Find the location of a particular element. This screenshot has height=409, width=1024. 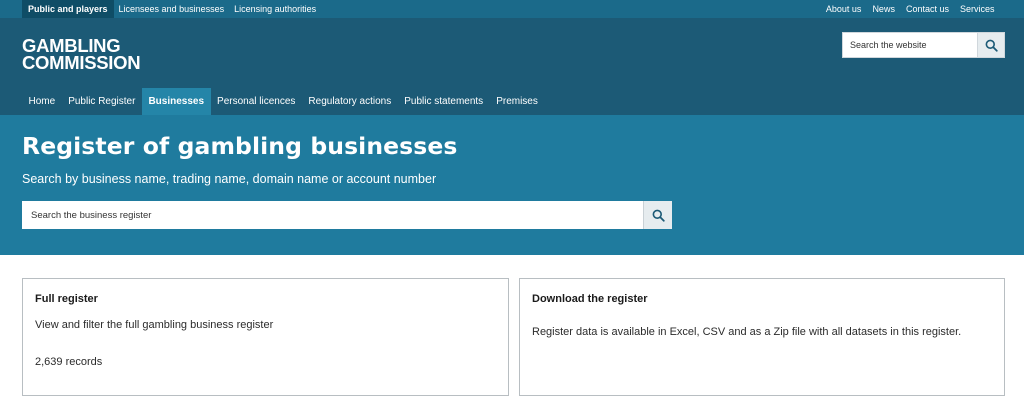

business-register-search is located at coordinates (347, 215).